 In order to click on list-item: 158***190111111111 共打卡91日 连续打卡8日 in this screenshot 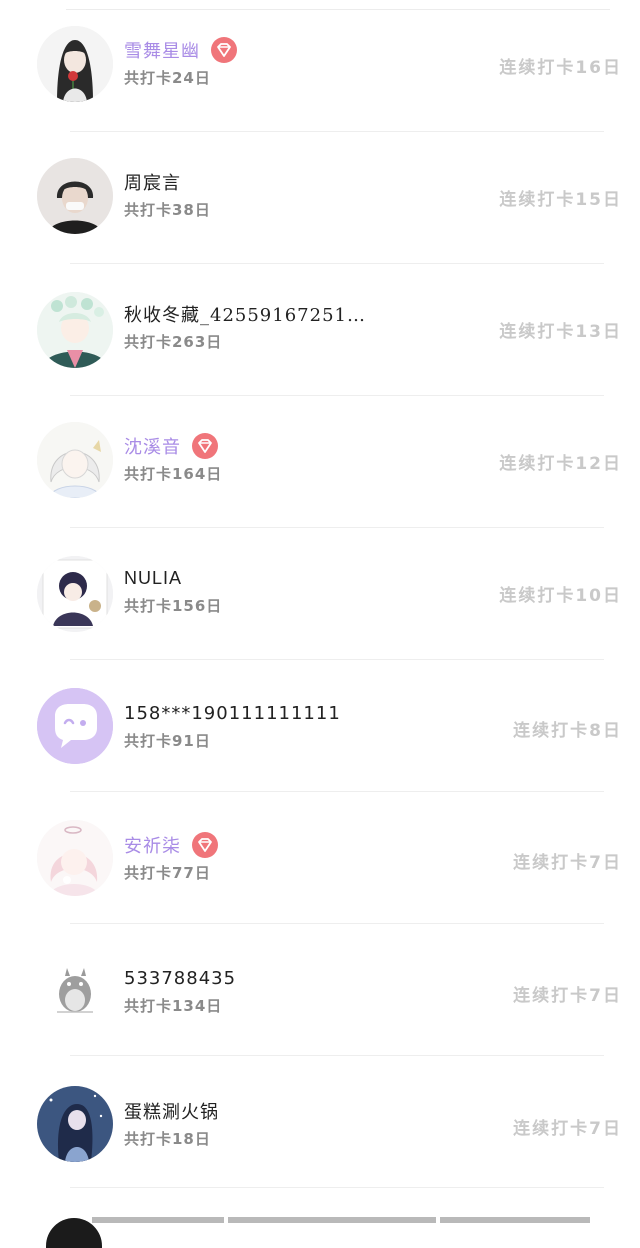, I will do `click(320, 726)`.